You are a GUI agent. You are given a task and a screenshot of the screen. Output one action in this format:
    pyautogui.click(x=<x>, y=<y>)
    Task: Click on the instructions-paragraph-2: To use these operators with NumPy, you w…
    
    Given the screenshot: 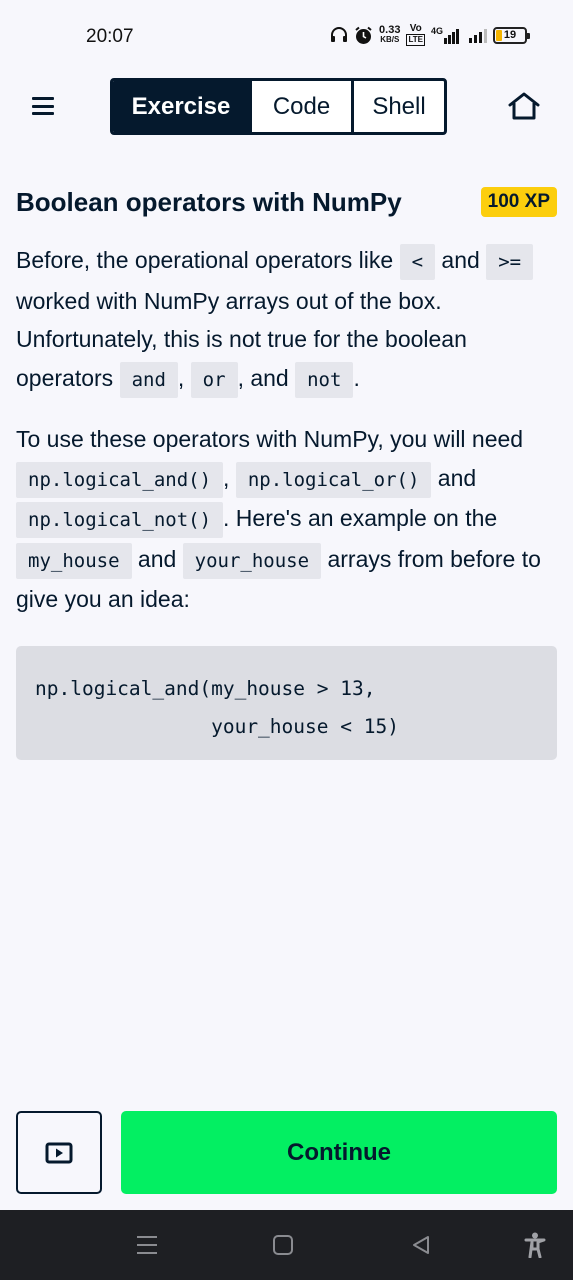 What is the action you would take?
    pyautogui.click(x=278, y=519)
    